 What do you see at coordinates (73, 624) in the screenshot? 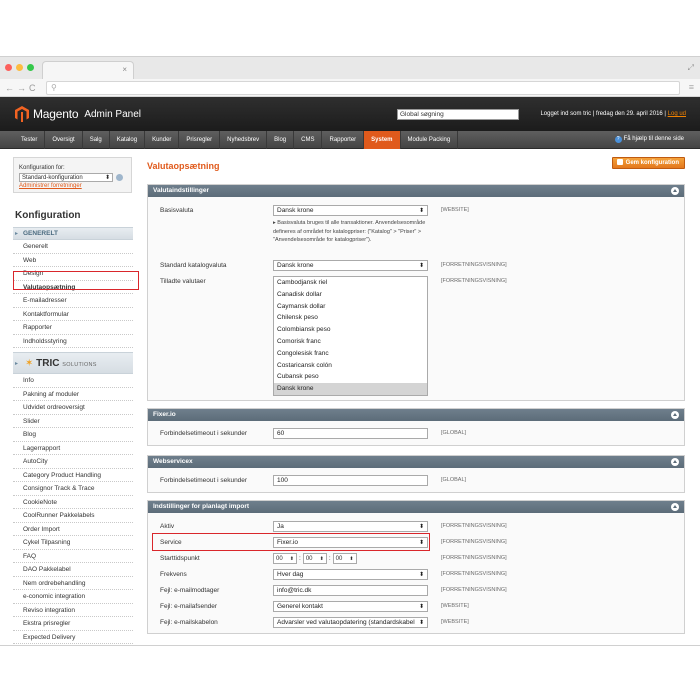
I see `sidebar-item: Ekstra prisregler` at bounding box center [73, 624].